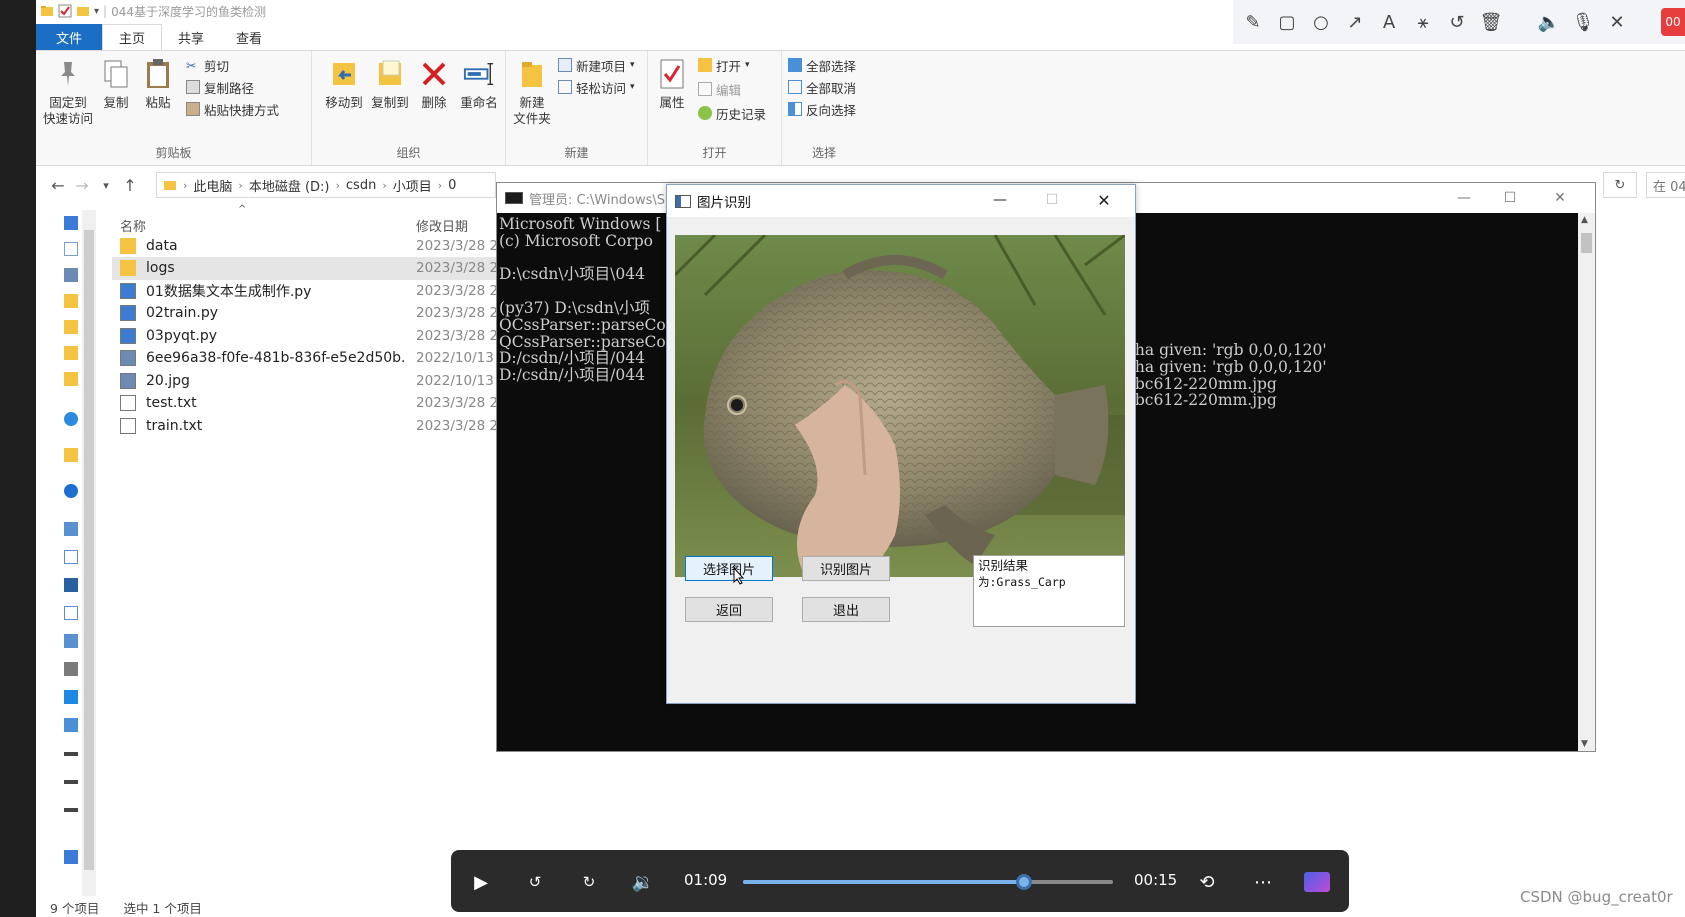 This screenshot has width=1685, height=917. Describe the element at coordinates (58, 185) in the screenshot. I see `back-arrow-icon: ←` at that location.